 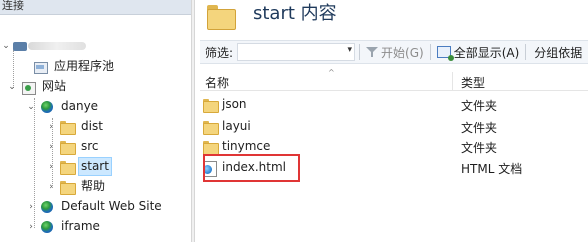 I want to click on funnel-icon, so click(x=372, y=52).